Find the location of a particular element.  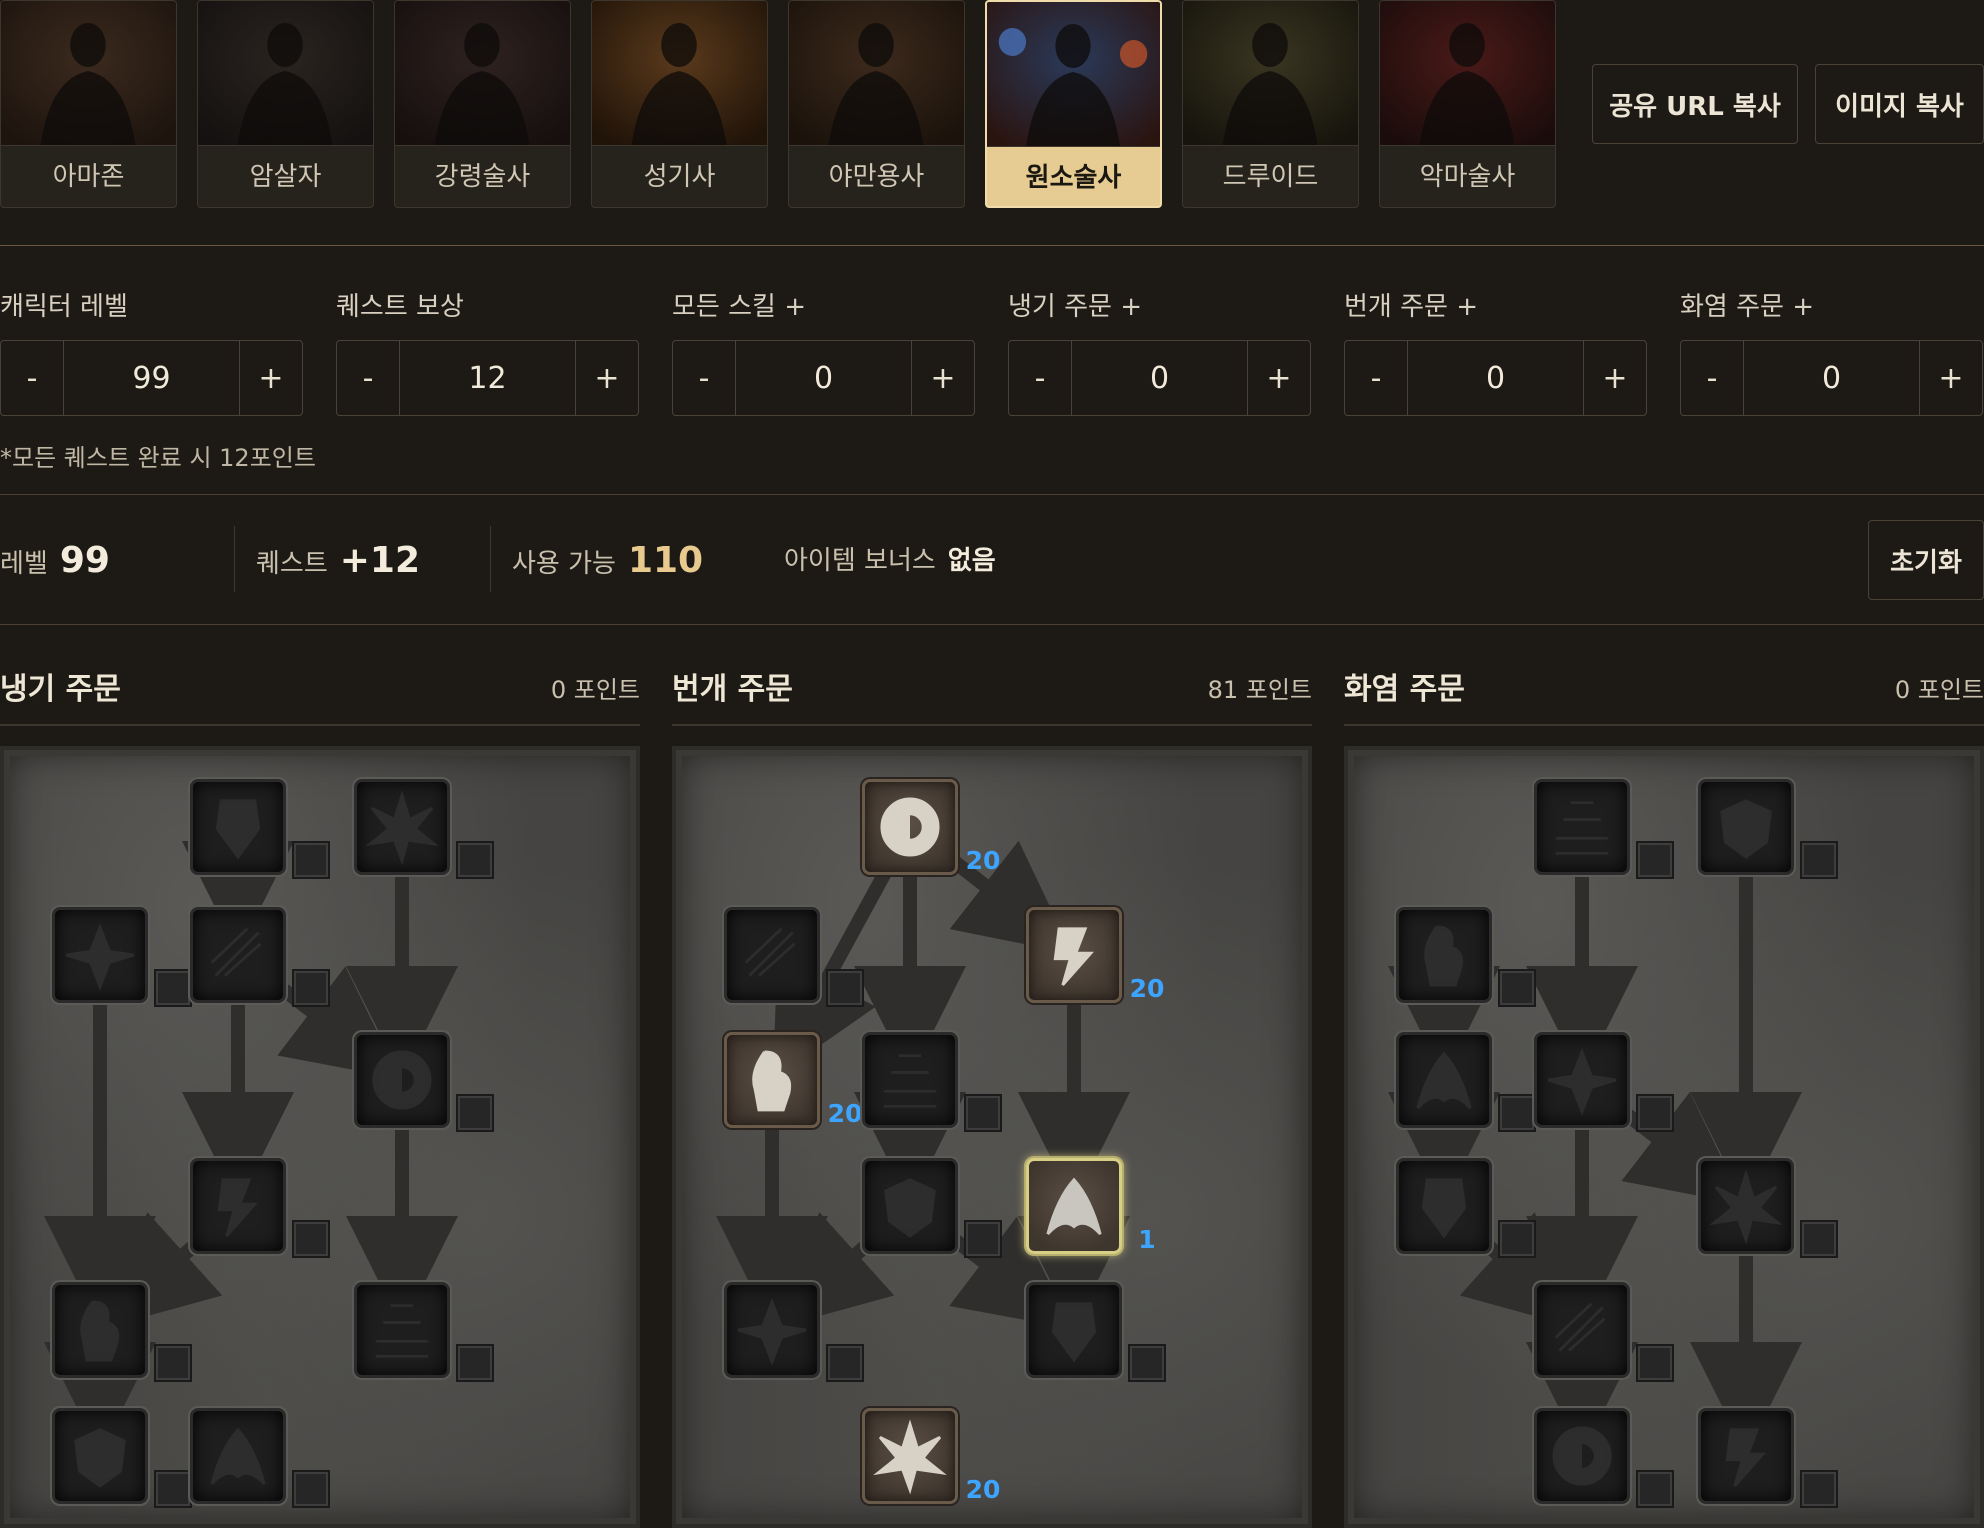

blaze-skill is located at coordinates (1444, 1080).